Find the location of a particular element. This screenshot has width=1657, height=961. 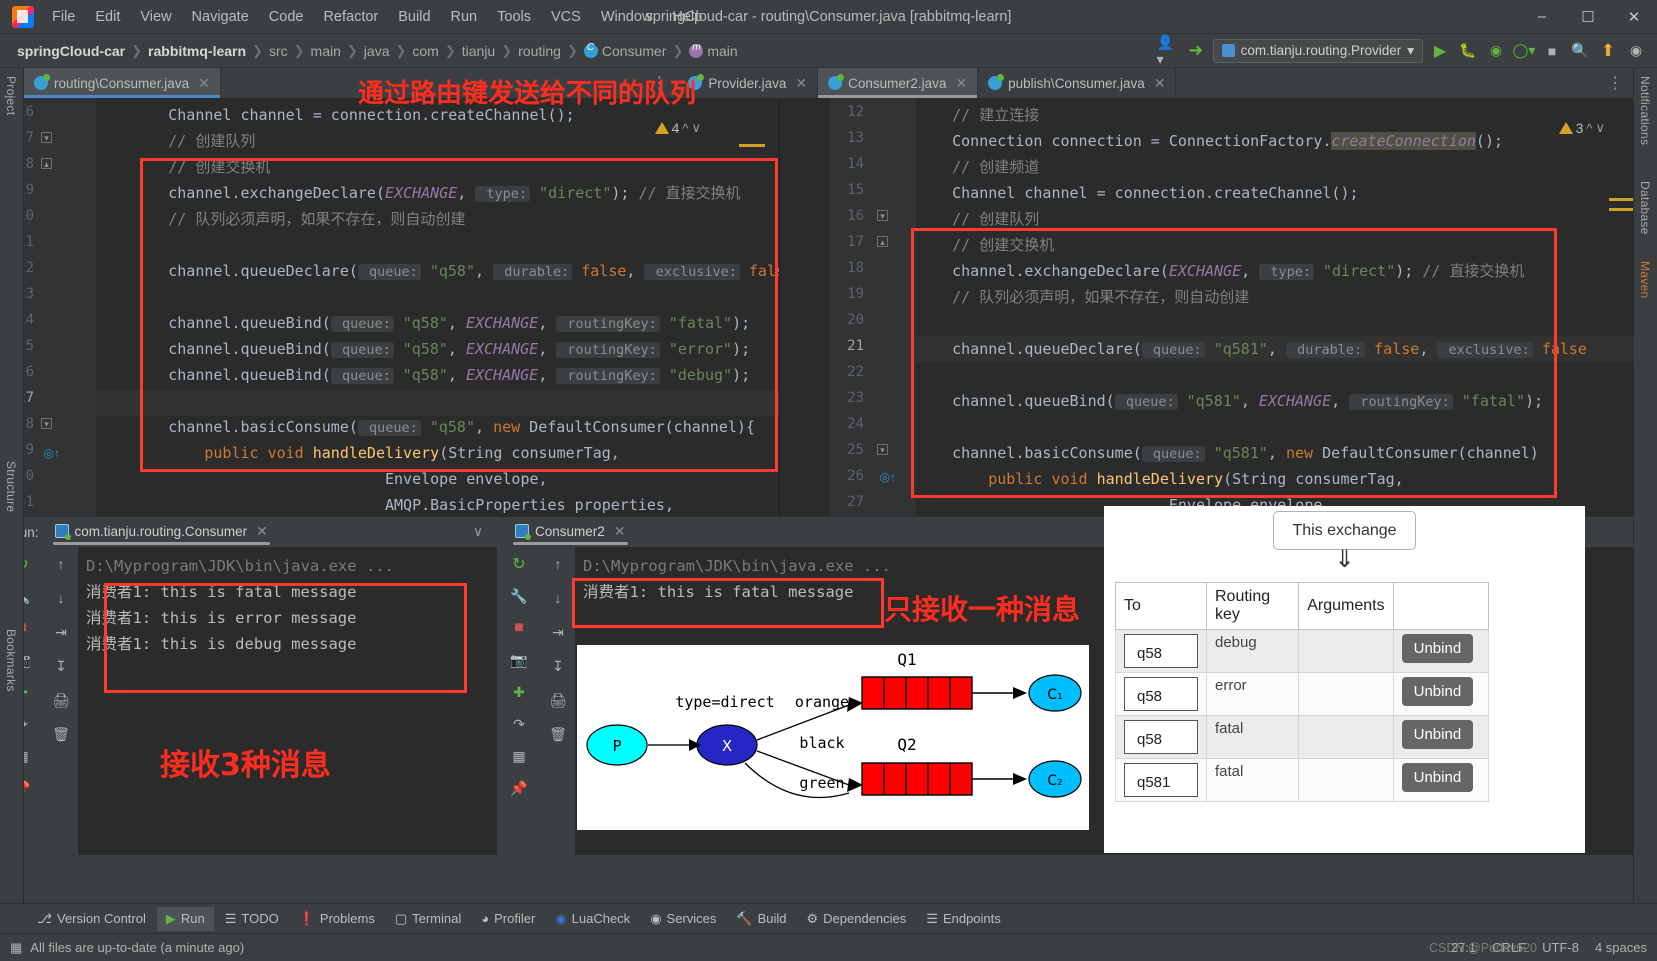

layout-icon: ▦ is located at coordinates (519, 756).